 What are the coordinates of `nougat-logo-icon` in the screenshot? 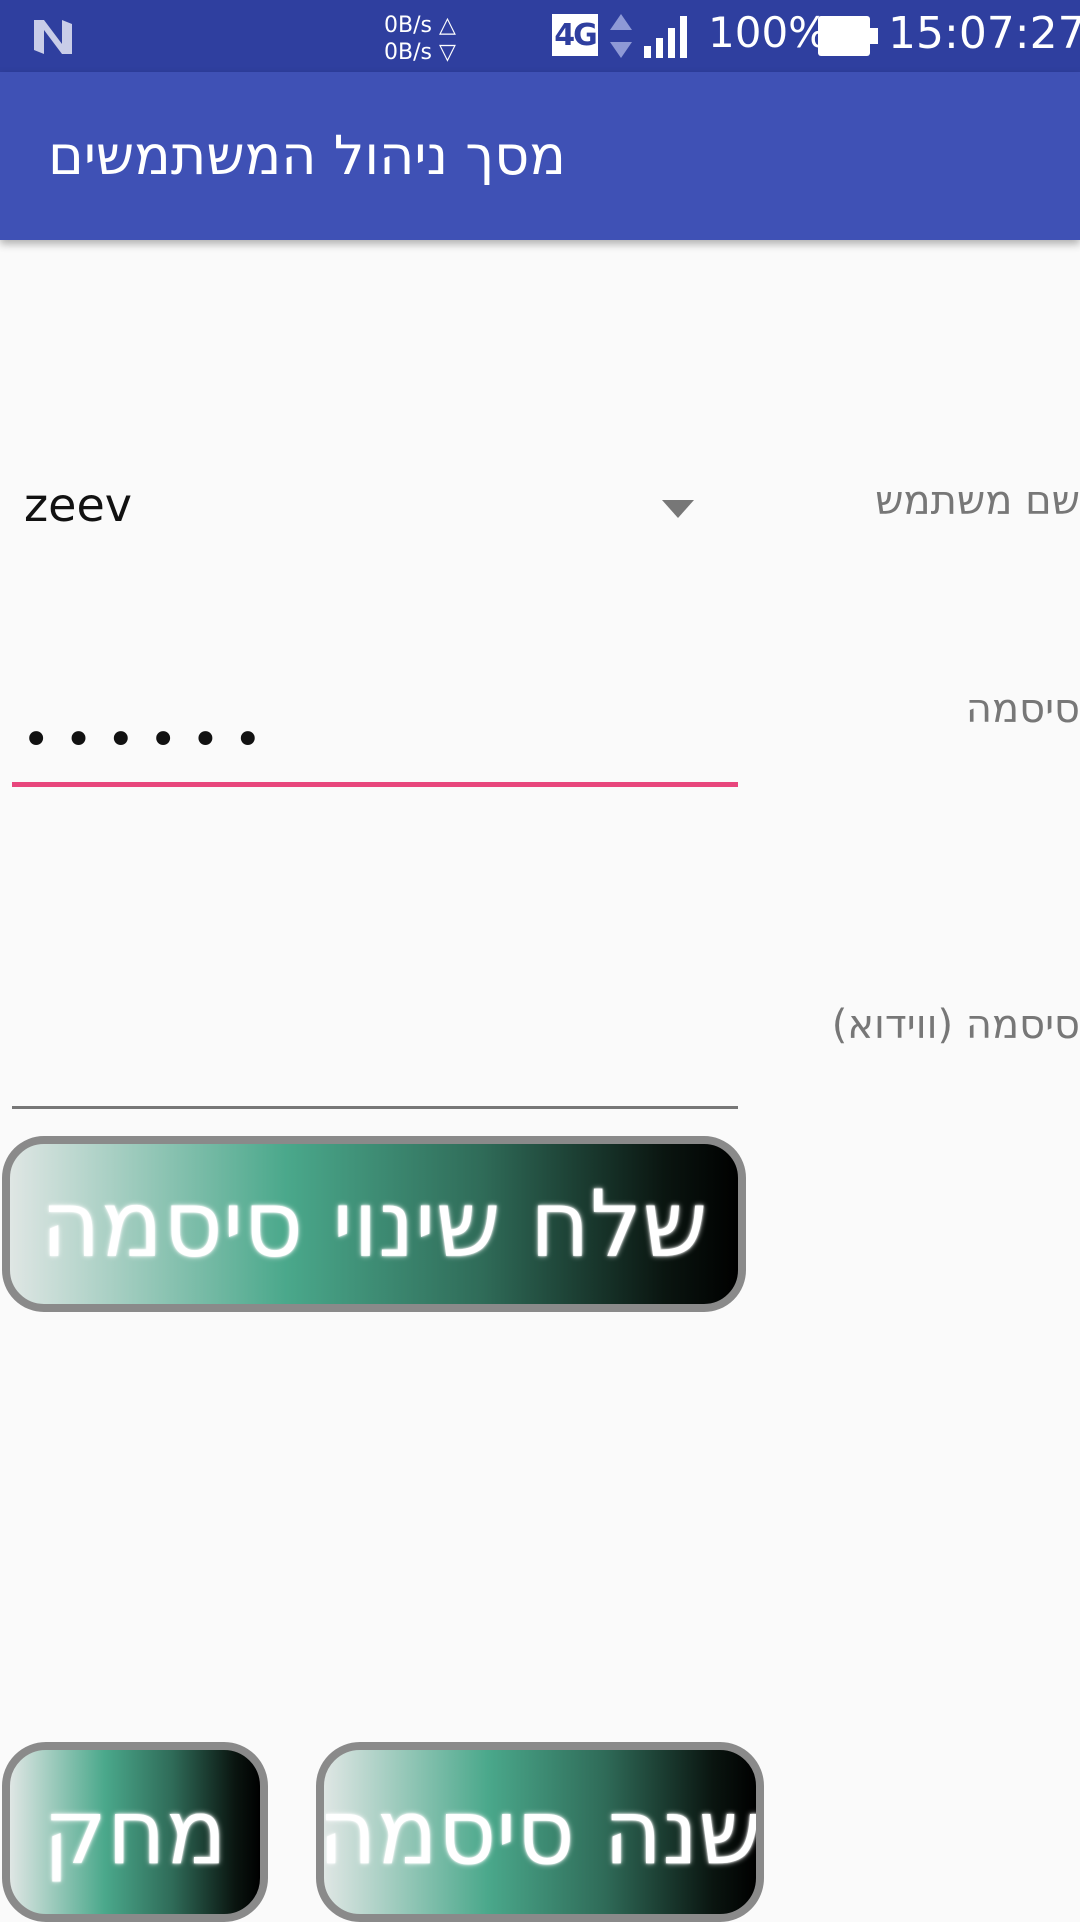 It's located at (53, 37).